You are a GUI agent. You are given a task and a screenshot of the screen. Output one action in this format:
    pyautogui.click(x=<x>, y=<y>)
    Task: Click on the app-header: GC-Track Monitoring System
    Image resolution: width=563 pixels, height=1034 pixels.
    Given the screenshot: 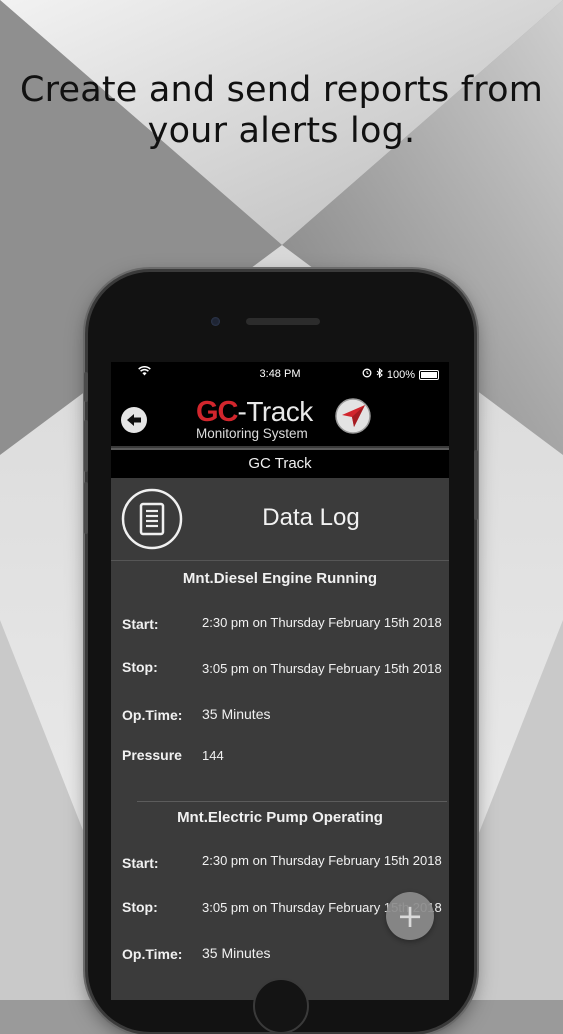 What is the action you would take?
    pyautogui.click(x=280, y=416)
    